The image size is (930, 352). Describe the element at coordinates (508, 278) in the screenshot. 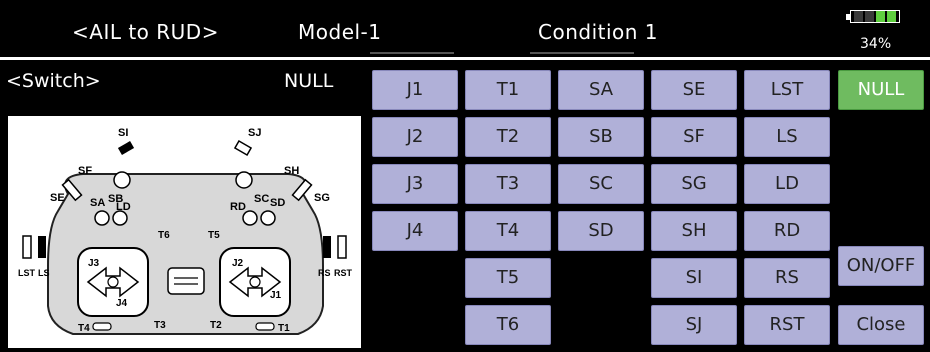

I see `switch-button-T5: T5` at that location.